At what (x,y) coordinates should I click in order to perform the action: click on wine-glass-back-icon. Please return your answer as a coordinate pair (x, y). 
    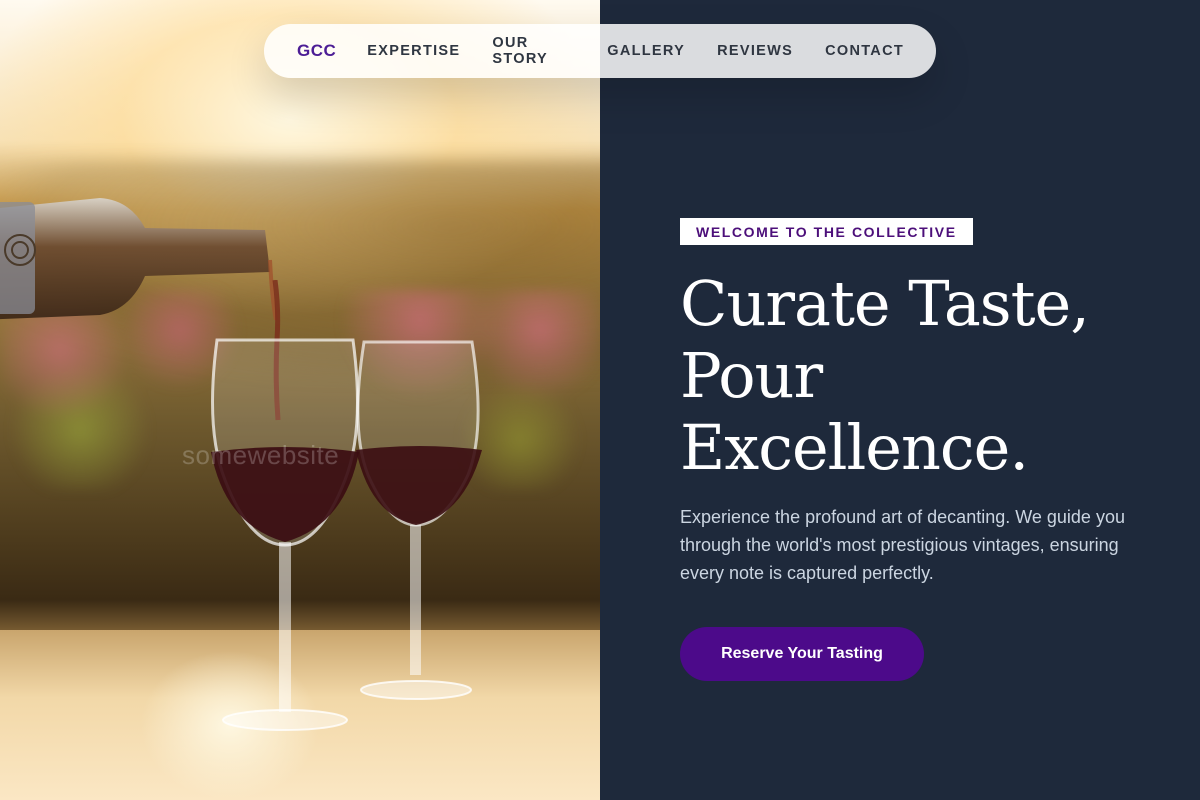
    Looking at the image, I should click on (419, 520).